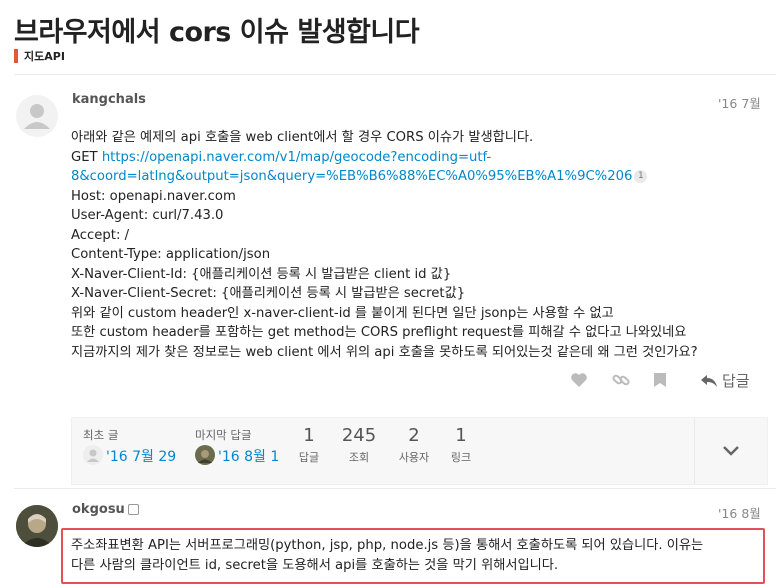  What do you see at coordinates (101, 435) in the screenshot?
I see `created-label: 최초 글` at bounding box center [101, 435].